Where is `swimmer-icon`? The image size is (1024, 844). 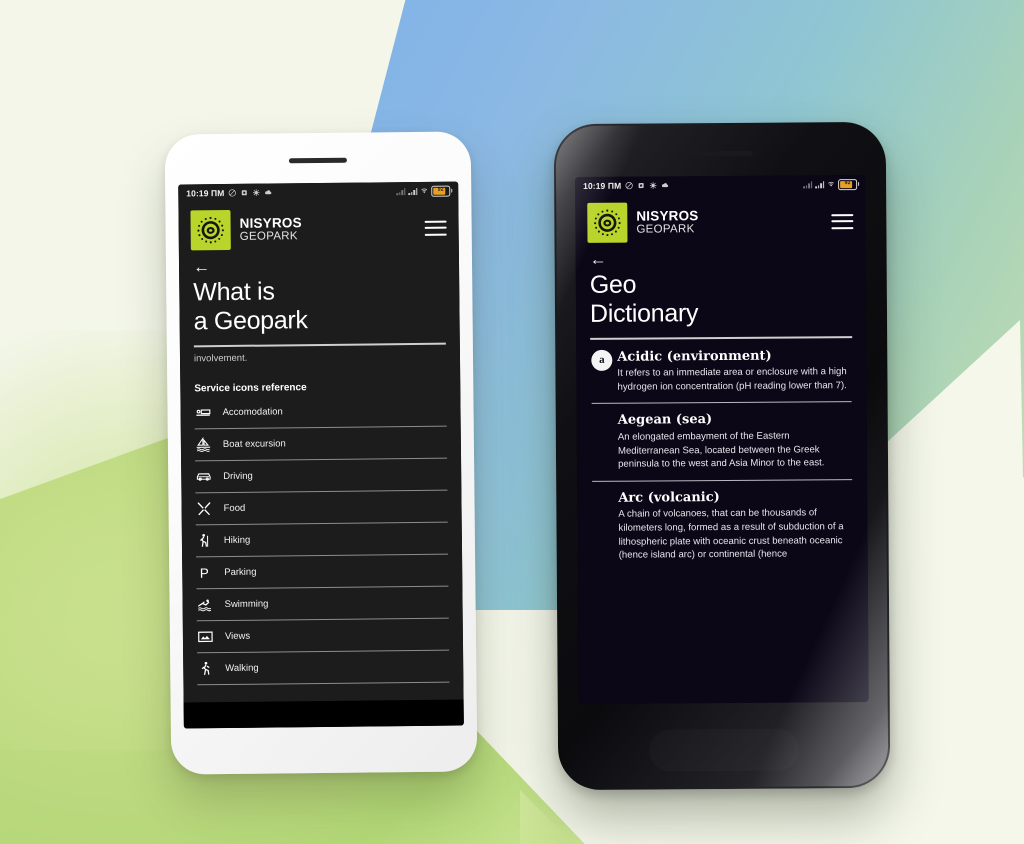
swimmer-icon is located at coordinates (204, 604).